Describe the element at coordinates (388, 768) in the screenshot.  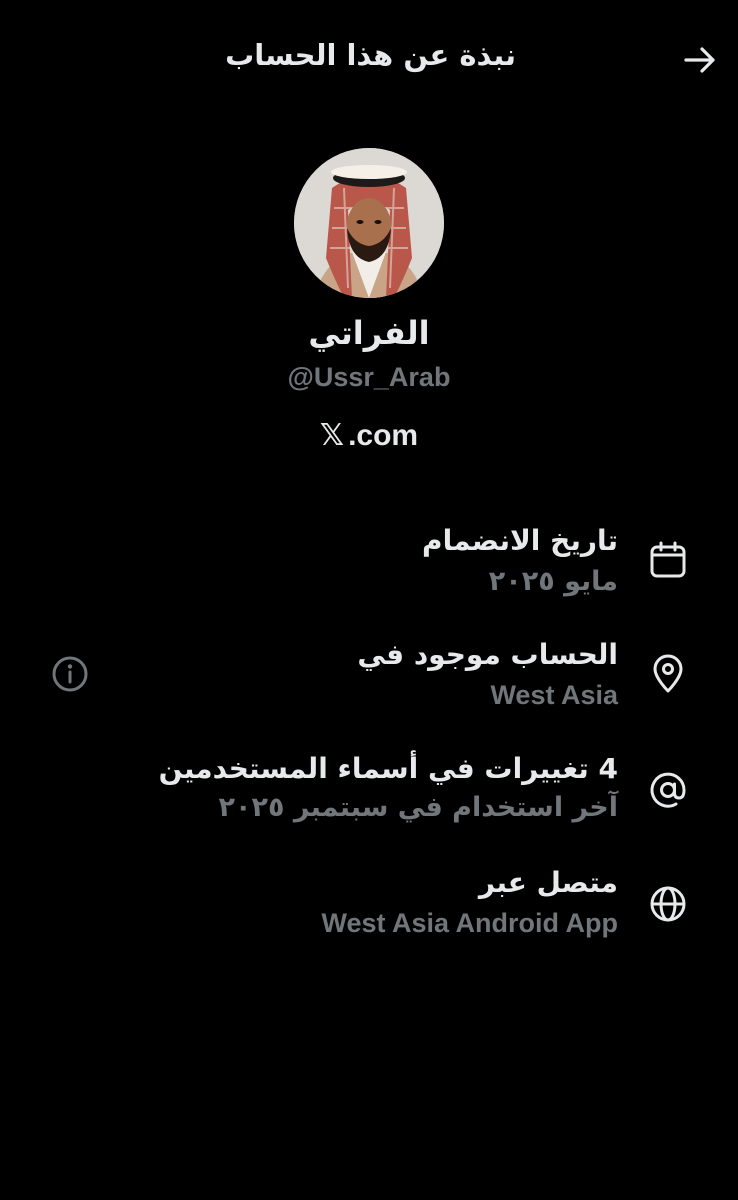
I see `detail-title: 4 تغييرات في أسماء المستخدمين` at that location.